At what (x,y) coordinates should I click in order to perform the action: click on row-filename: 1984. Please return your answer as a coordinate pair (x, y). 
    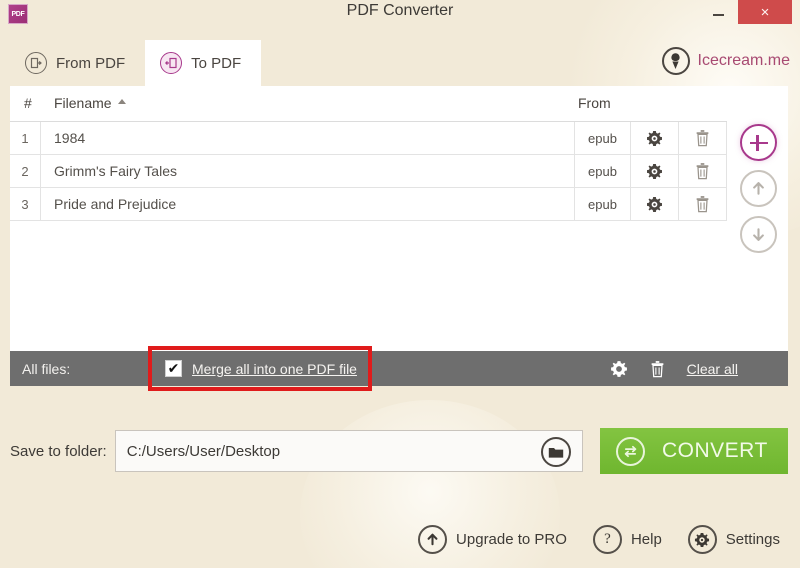
    Looking at the image, I should click on (308, 138).